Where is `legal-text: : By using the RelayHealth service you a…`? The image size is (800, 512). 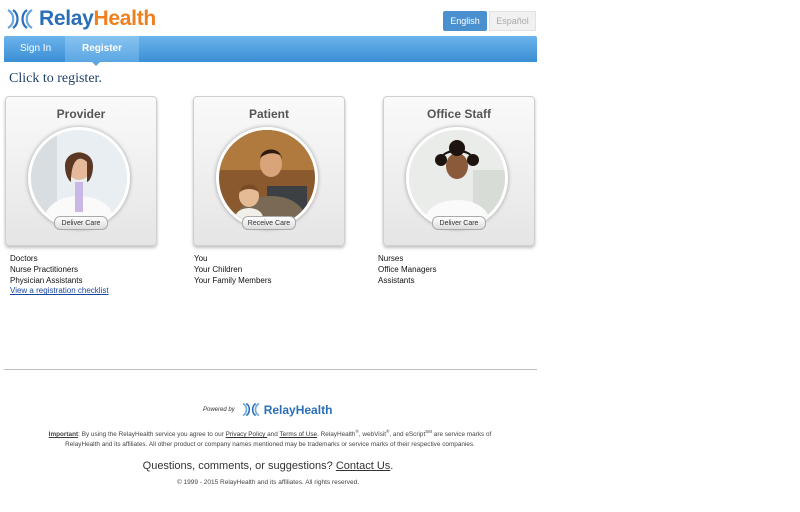
legal-text: : By using the RelayHealth service you a… is located at coordinates (152, 435).